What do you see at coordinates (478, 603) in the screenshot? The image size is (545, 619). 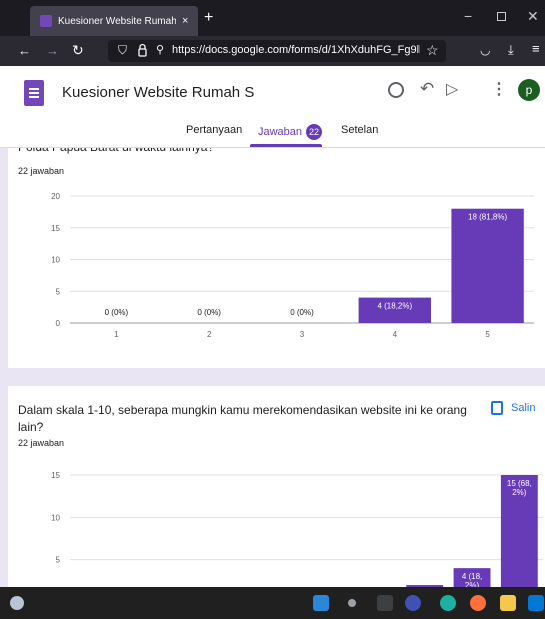 I see `firefox-icon` at bounding box center [478, 603].